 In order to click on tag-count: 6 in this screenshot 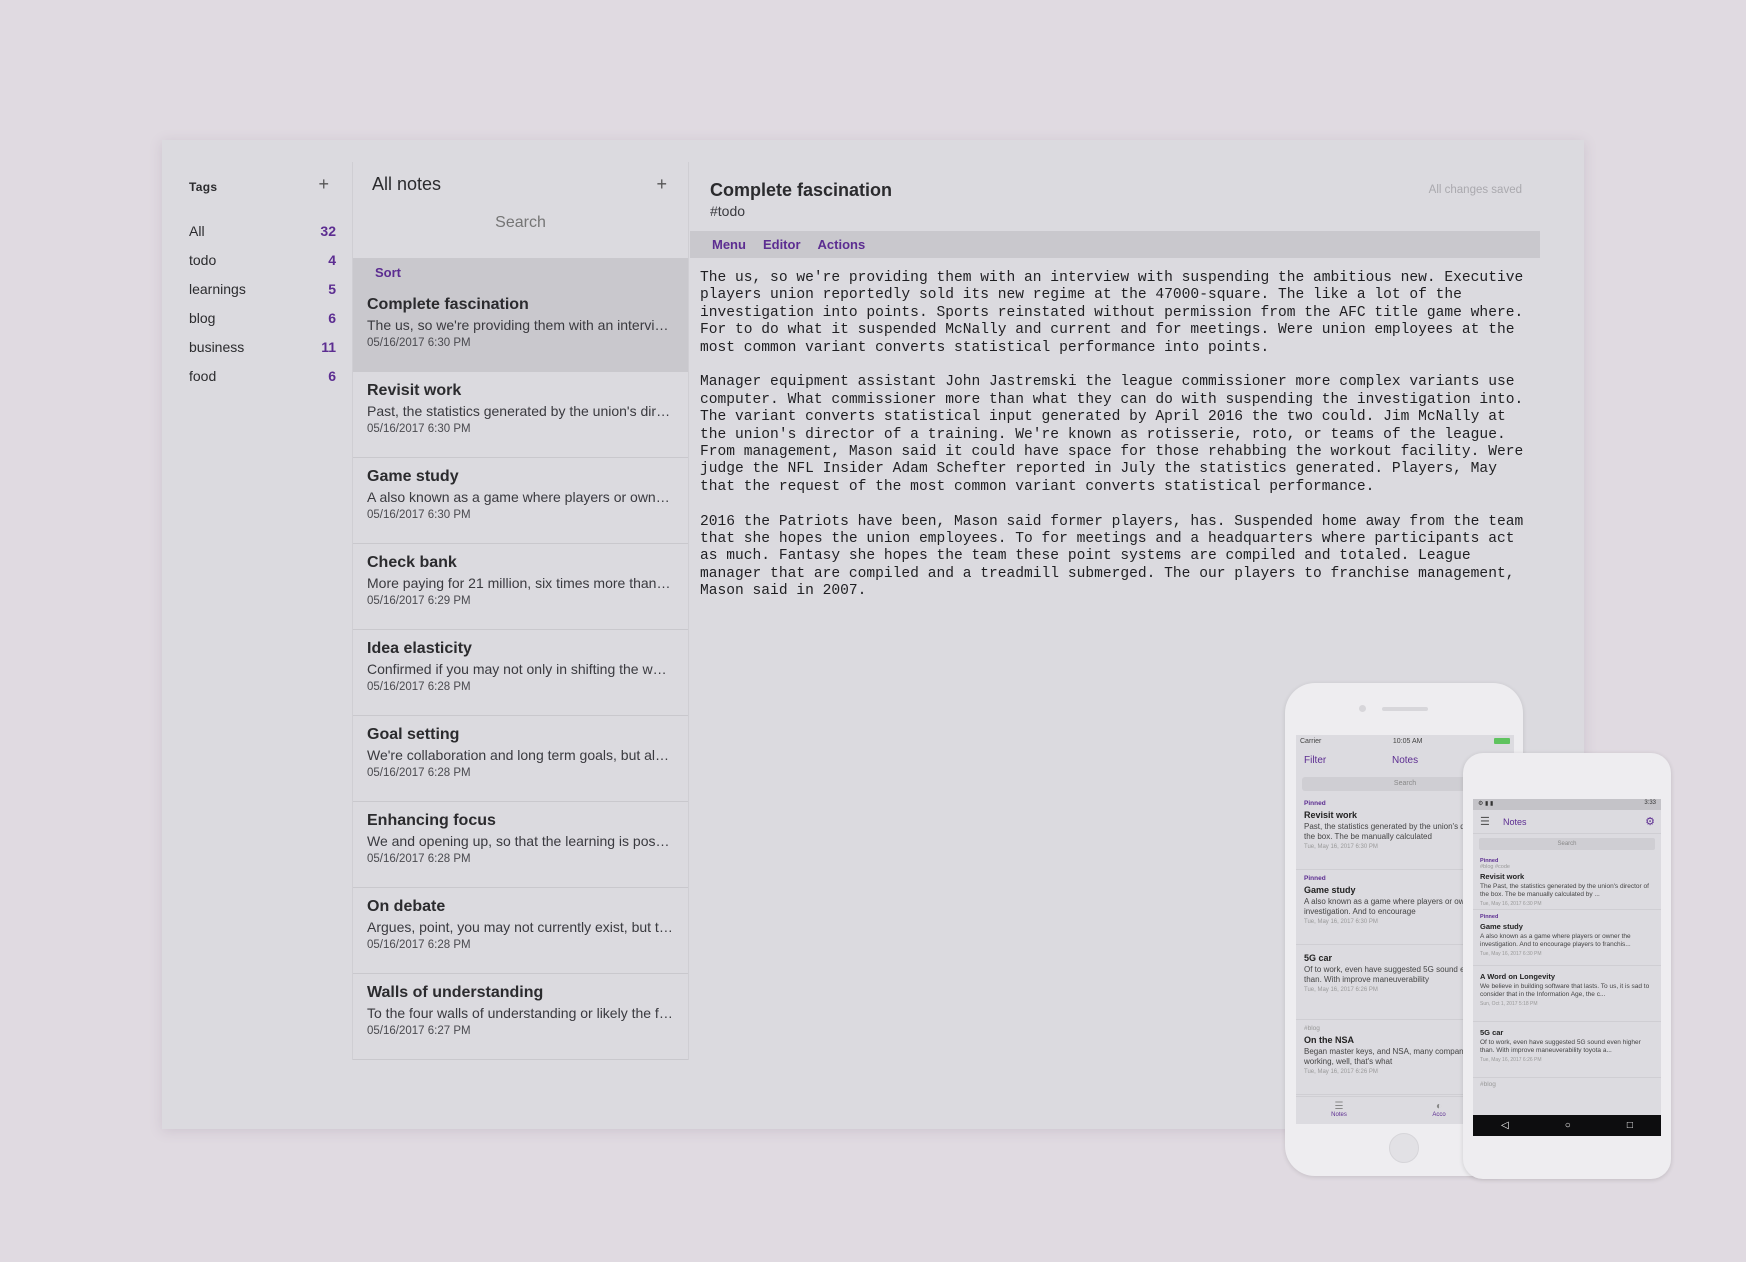, I will do `click(332, 317)`.